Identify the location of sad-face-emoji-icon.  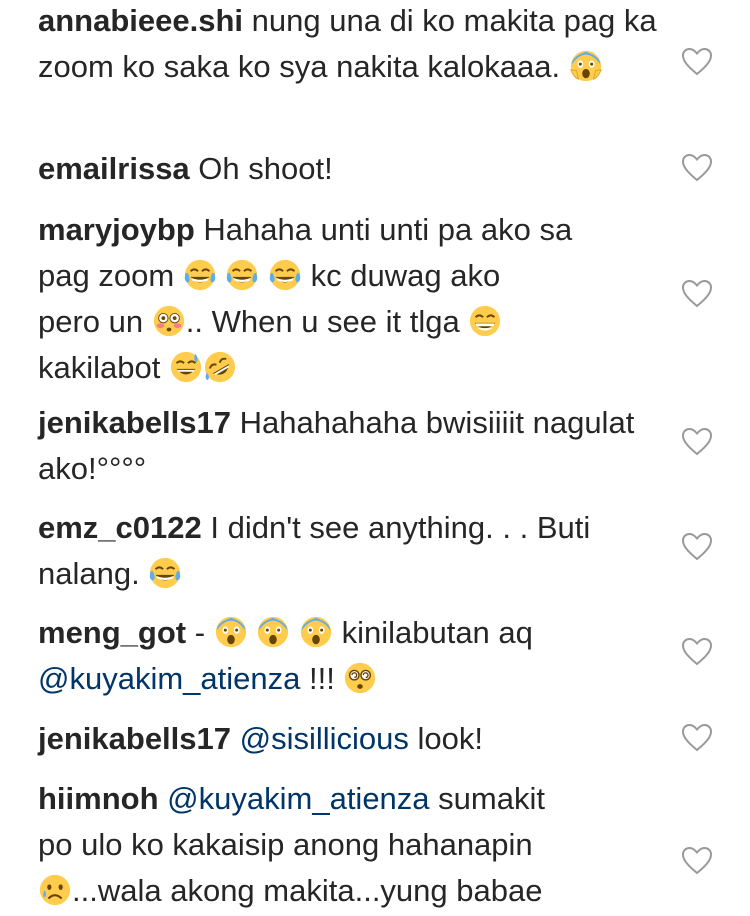
(55, 890).